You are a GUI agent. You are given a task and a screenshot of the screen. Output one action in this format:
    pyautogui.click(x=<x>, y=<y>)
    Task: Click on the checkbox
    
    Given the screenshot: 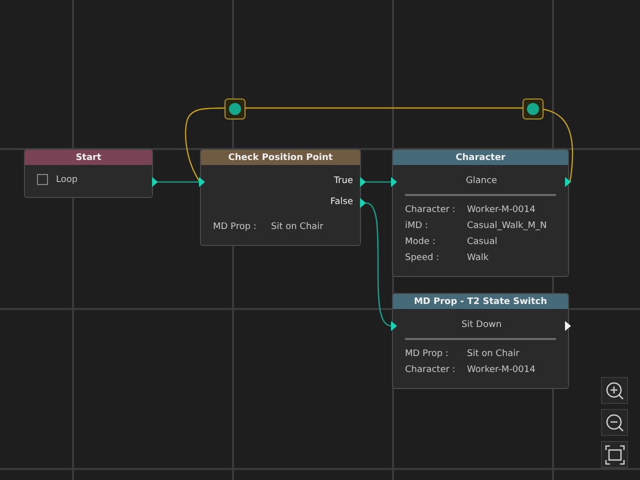 What is the action you would take?
    pyautogui.click(x=42, y=179)
    